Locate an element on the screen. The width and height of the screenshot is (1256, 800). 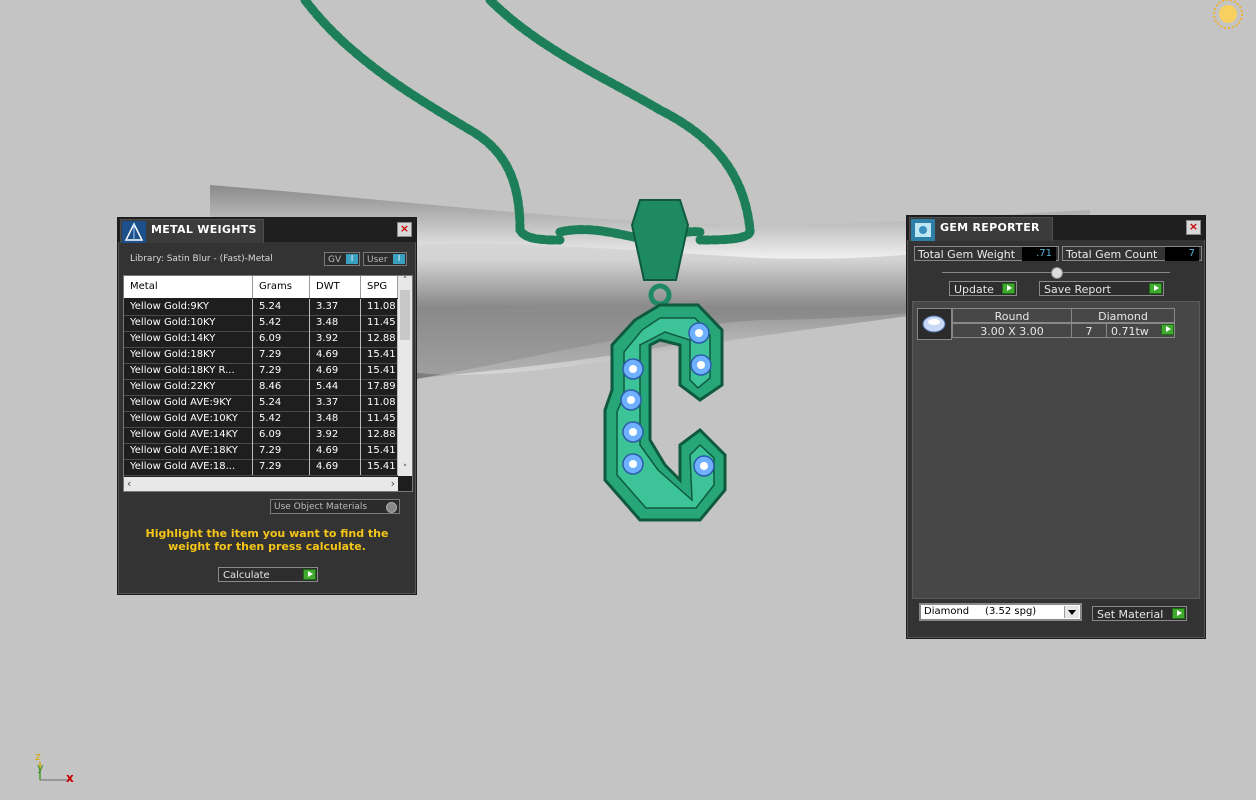
table-cell-grams: 5.42 is located at coordinates (281, 323).